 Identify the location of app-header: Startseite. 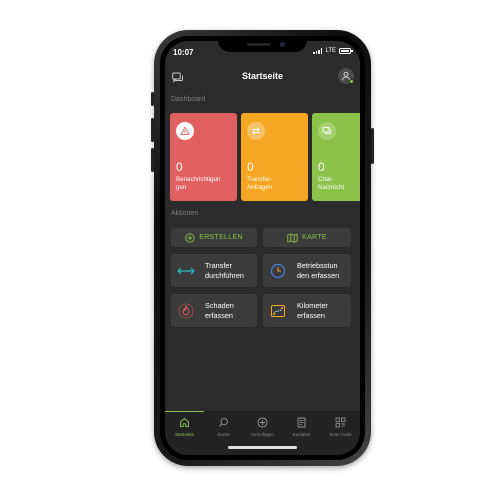
(262, 76).